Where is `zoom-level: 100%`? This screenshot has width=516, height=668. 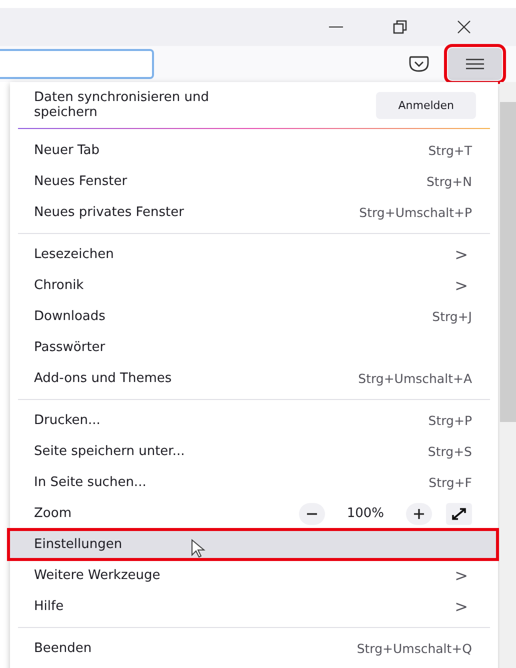 zoom-level: 100% is located at coordinates (365, 513).